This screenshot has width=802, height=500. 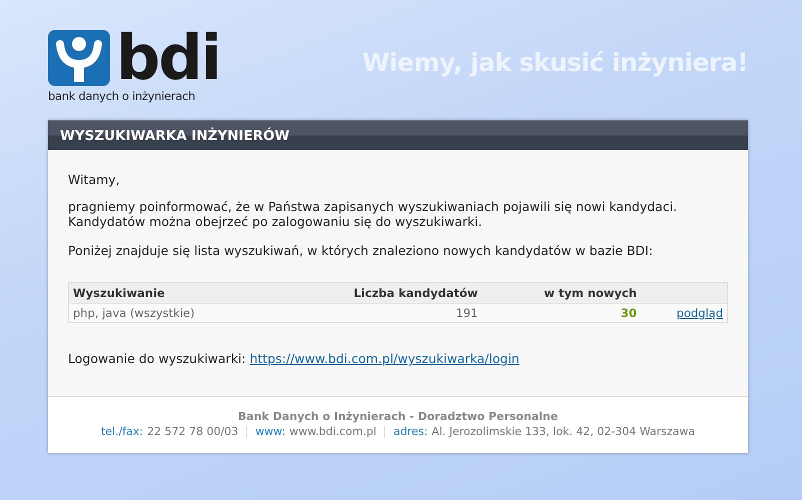 I want to click on greeting: Witamy,, so click(x=94, y=179).